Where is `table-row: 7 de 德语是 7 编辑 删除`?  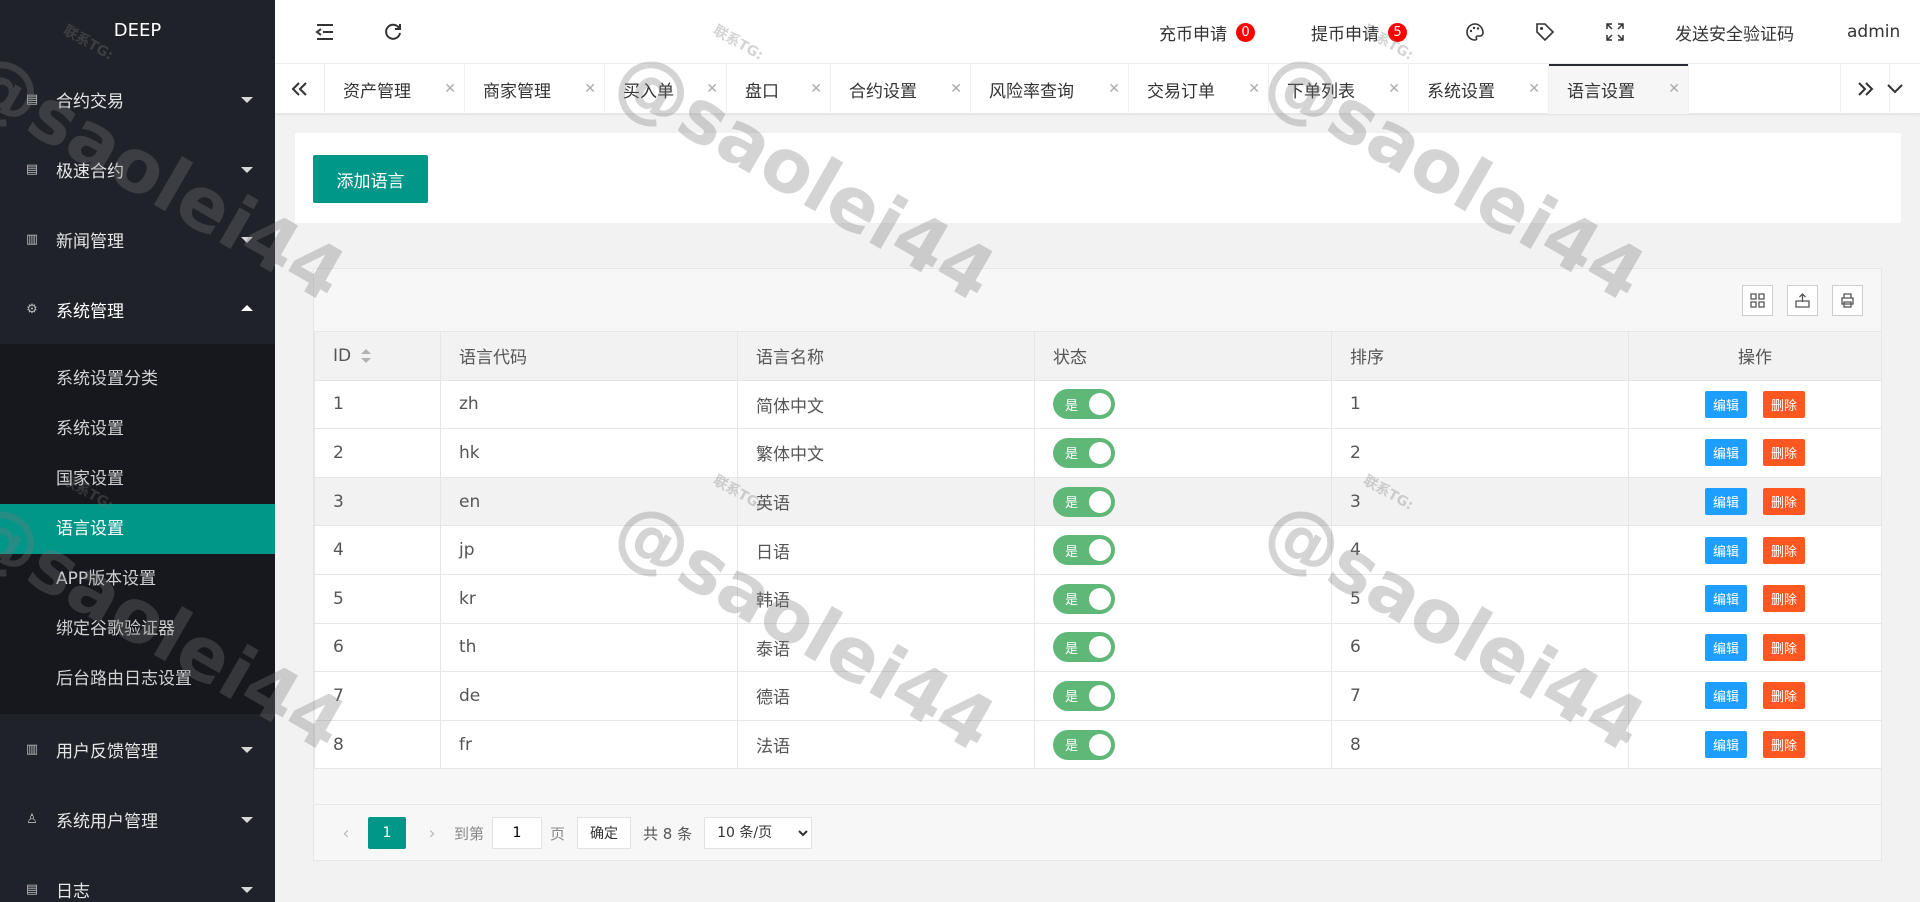 table-row: 7 de 德语是 7 编辑 删除 is located at coordinates (1098, 696).